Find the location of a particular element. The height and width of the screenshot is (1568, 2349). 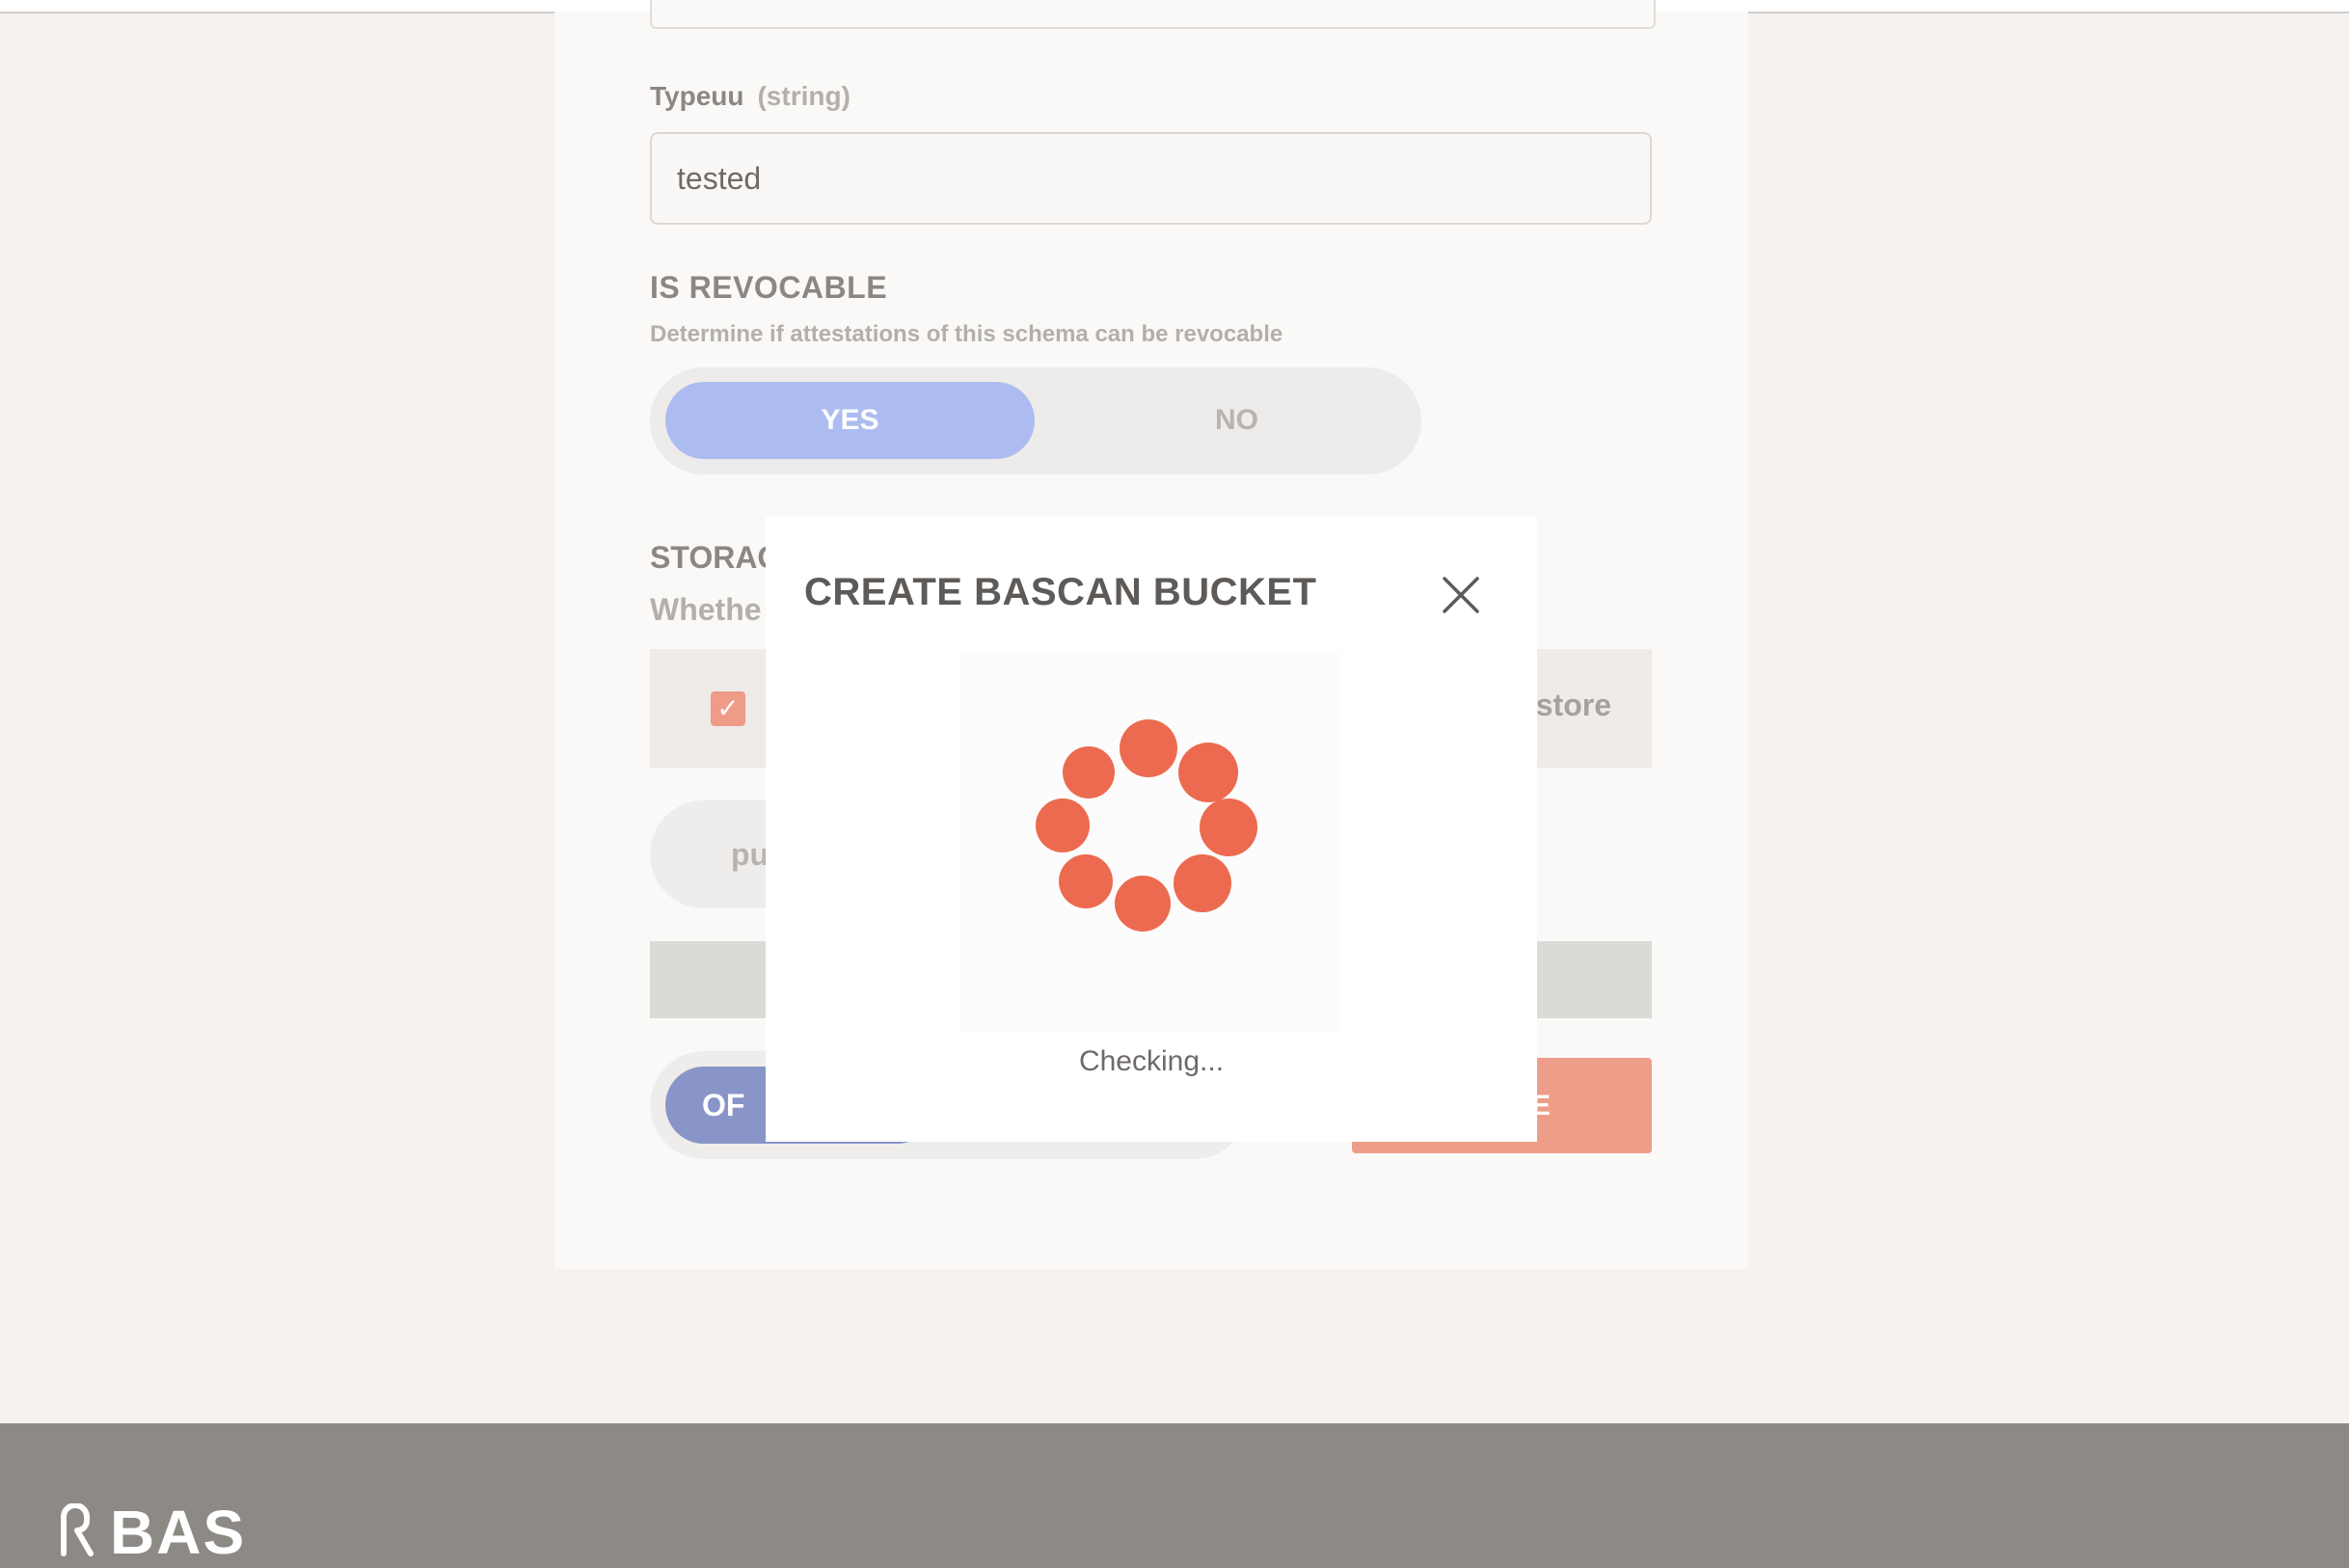

footer: BAS is located at coordinates (1174, 1495).